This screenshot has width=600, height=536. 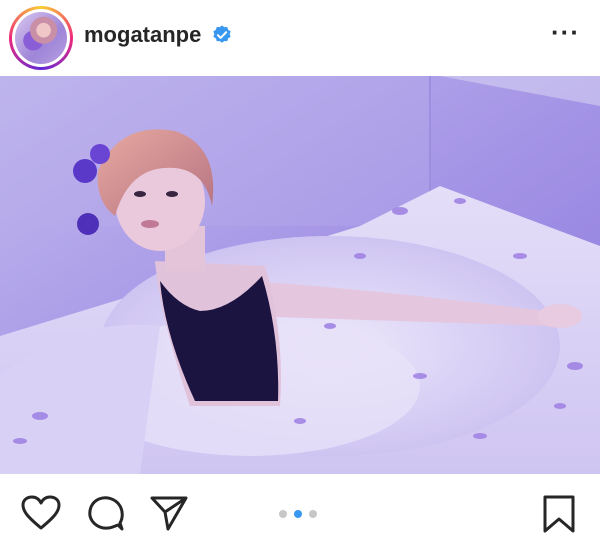 I want to click on avatar, so click(x=41, y=38).